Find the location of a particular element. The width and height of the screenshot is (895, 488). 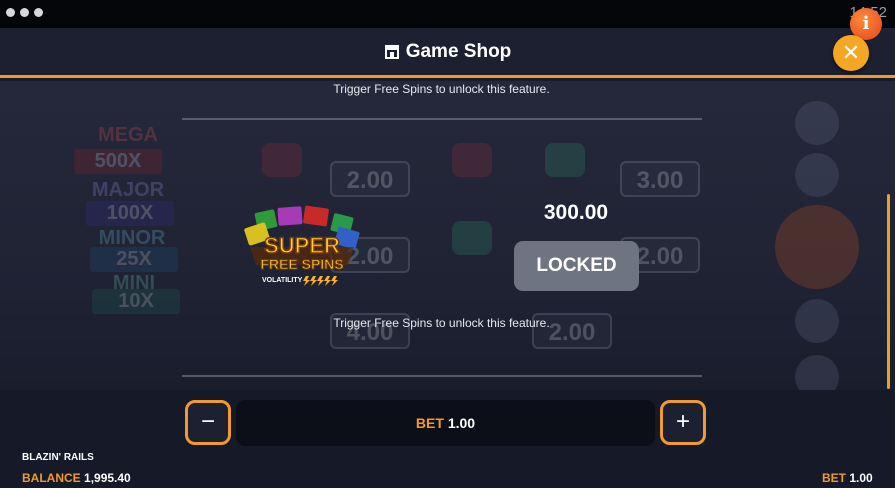

scrollbar is located at coordinates (888, 291).